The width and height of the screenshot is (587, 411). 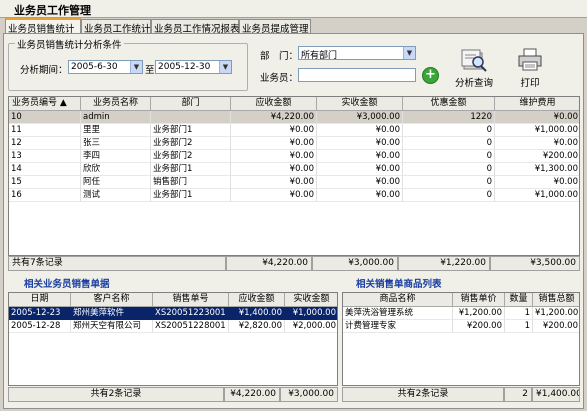 I want to click on table-cell: 销售部门, so click(x=191, y=182).